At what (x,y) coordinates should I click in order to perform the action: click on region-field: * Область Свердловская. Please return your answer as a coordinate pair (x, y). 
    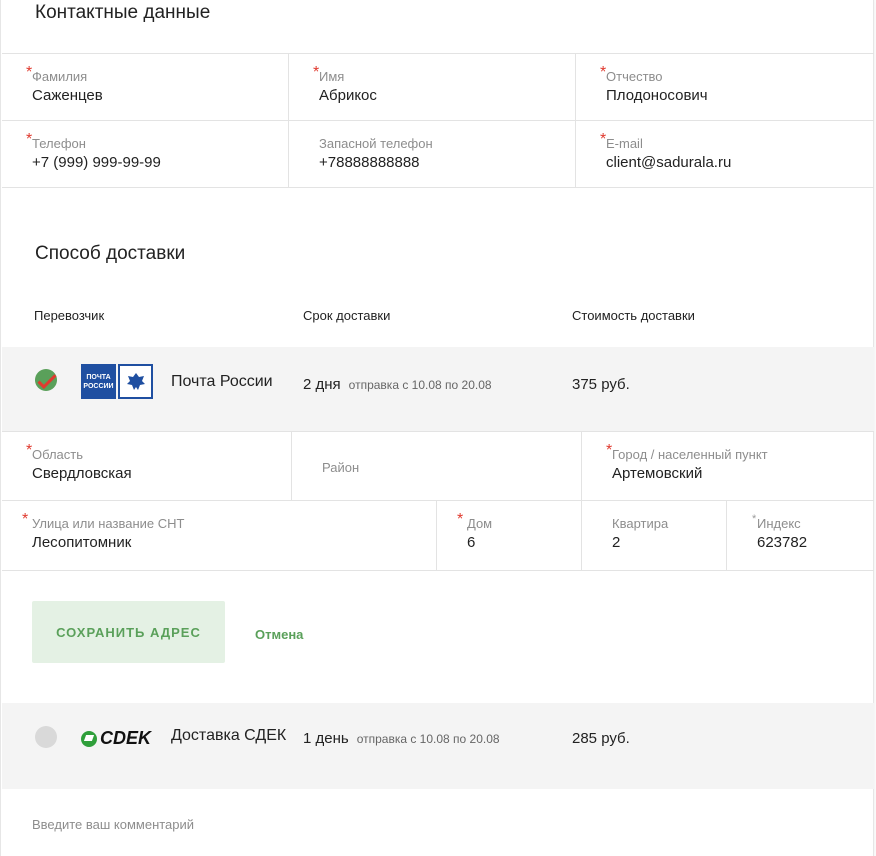
    Looking at the image, I should click on (147, 466).